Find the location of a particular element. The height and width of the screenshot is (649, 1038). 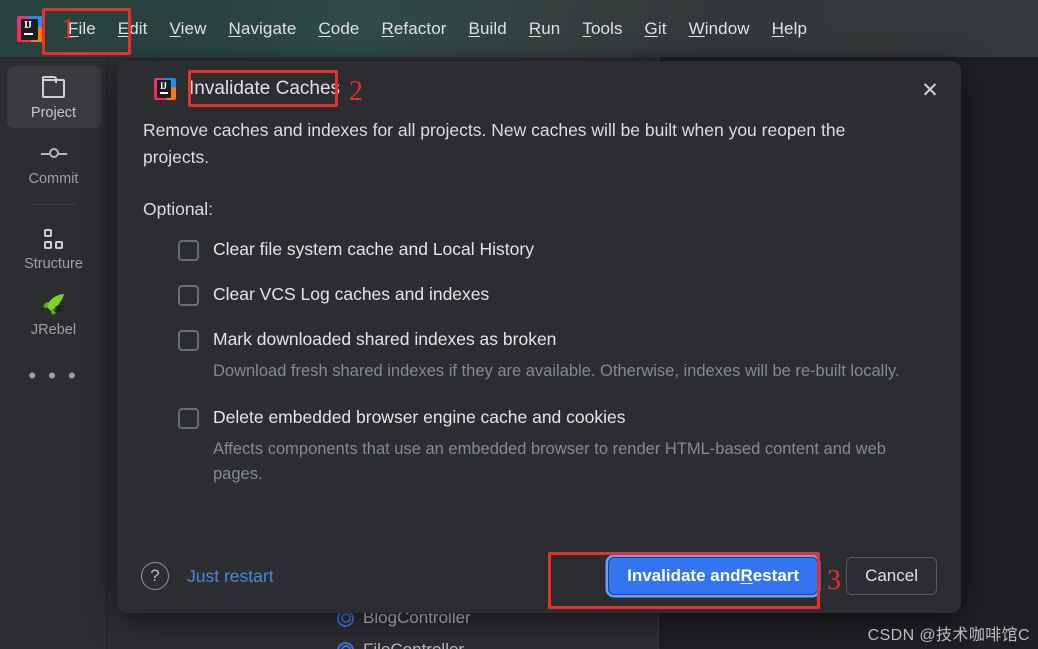

annotation-number-2: 2 is located at coordinates (356, 91).